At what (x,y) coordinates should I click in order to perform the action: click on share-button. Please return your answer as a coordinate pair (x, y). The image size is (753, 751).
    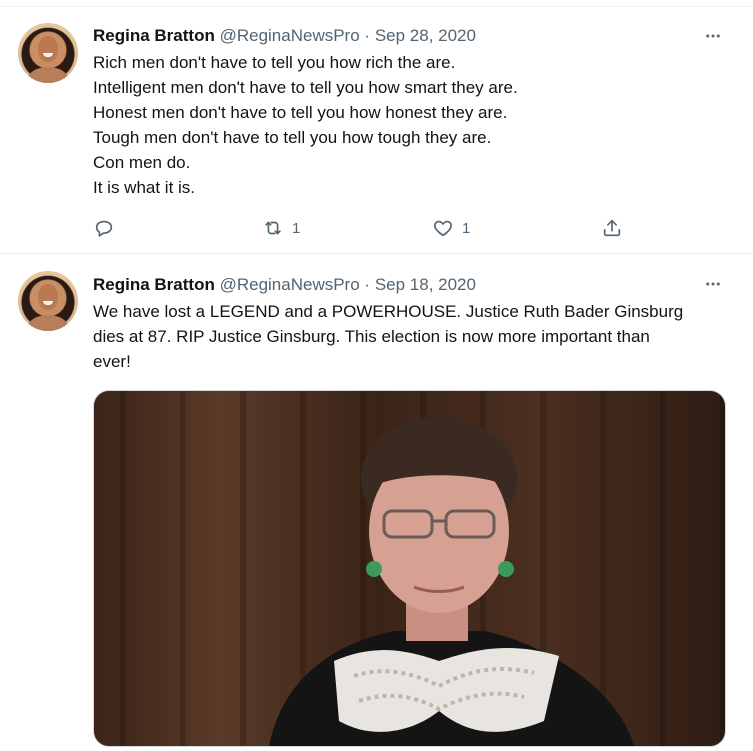
    Looking at the image, I should click on (612, 228).